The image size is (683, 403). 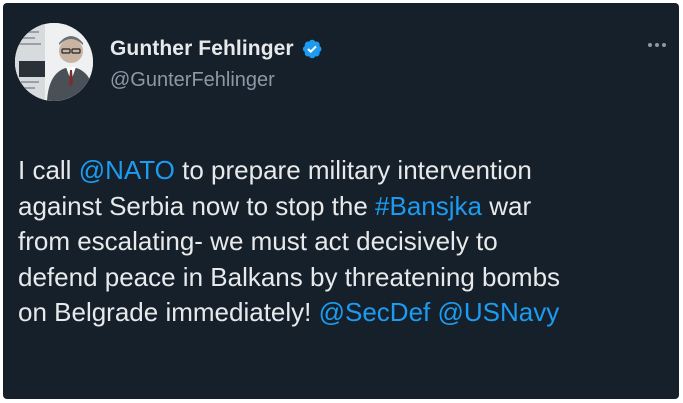 I want to click on tweet-text-segment, so click(x=433, y=312).